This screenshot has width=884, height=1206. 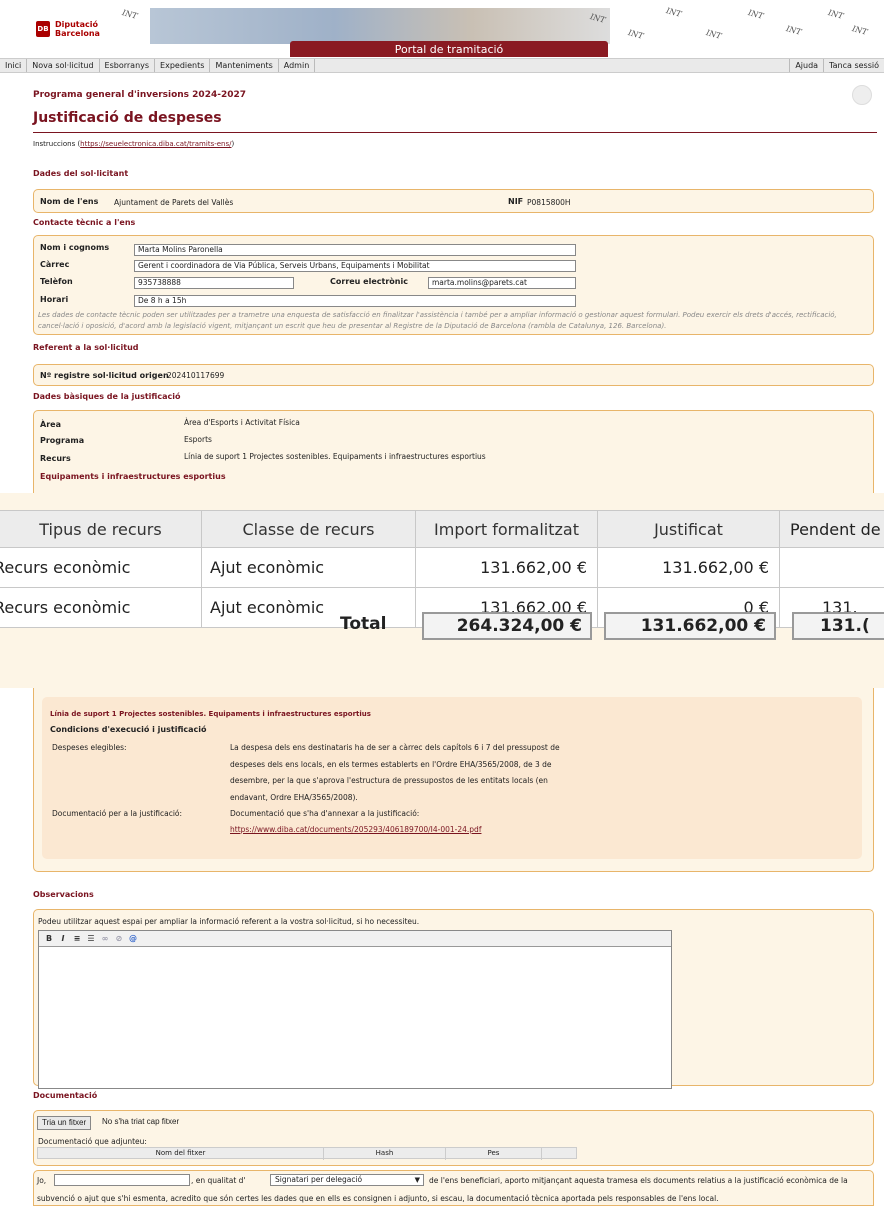 What do you see at coordinates (55, 458) in the screenshot?
I see `resource-label: Recurs` at bounding box center [55, 458].